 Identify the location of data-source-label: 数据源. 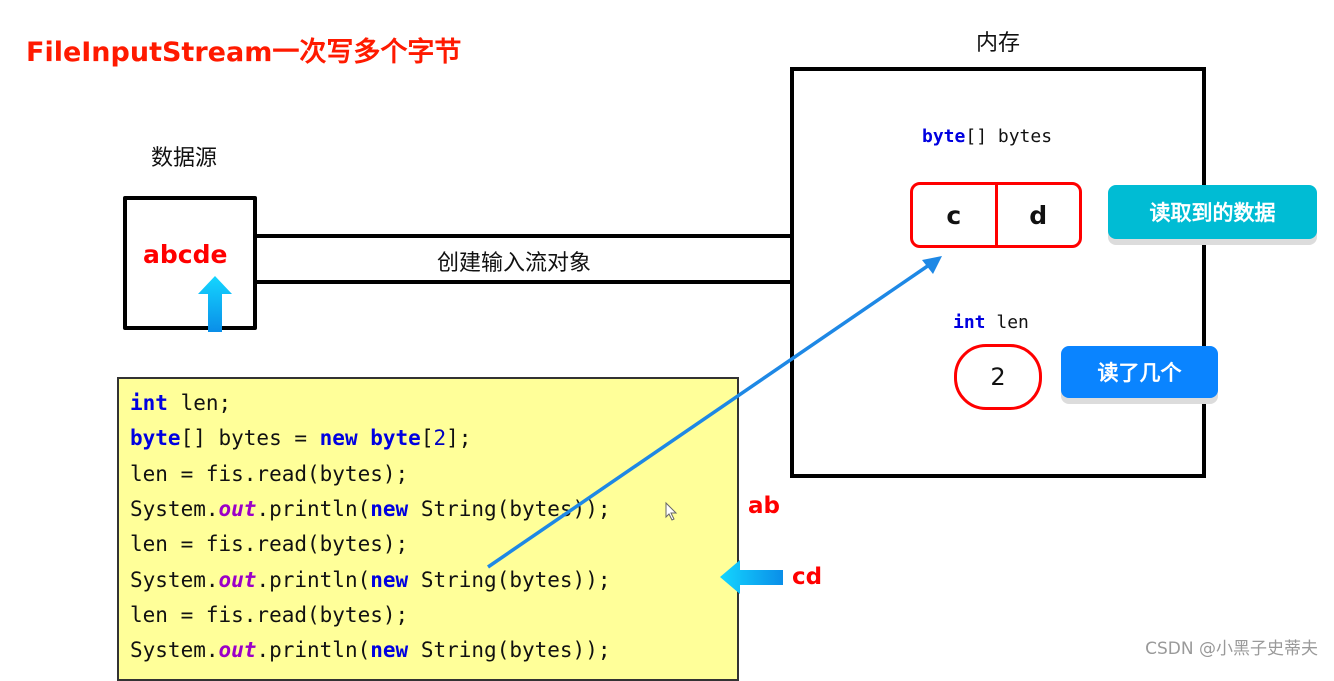
(184, 158).